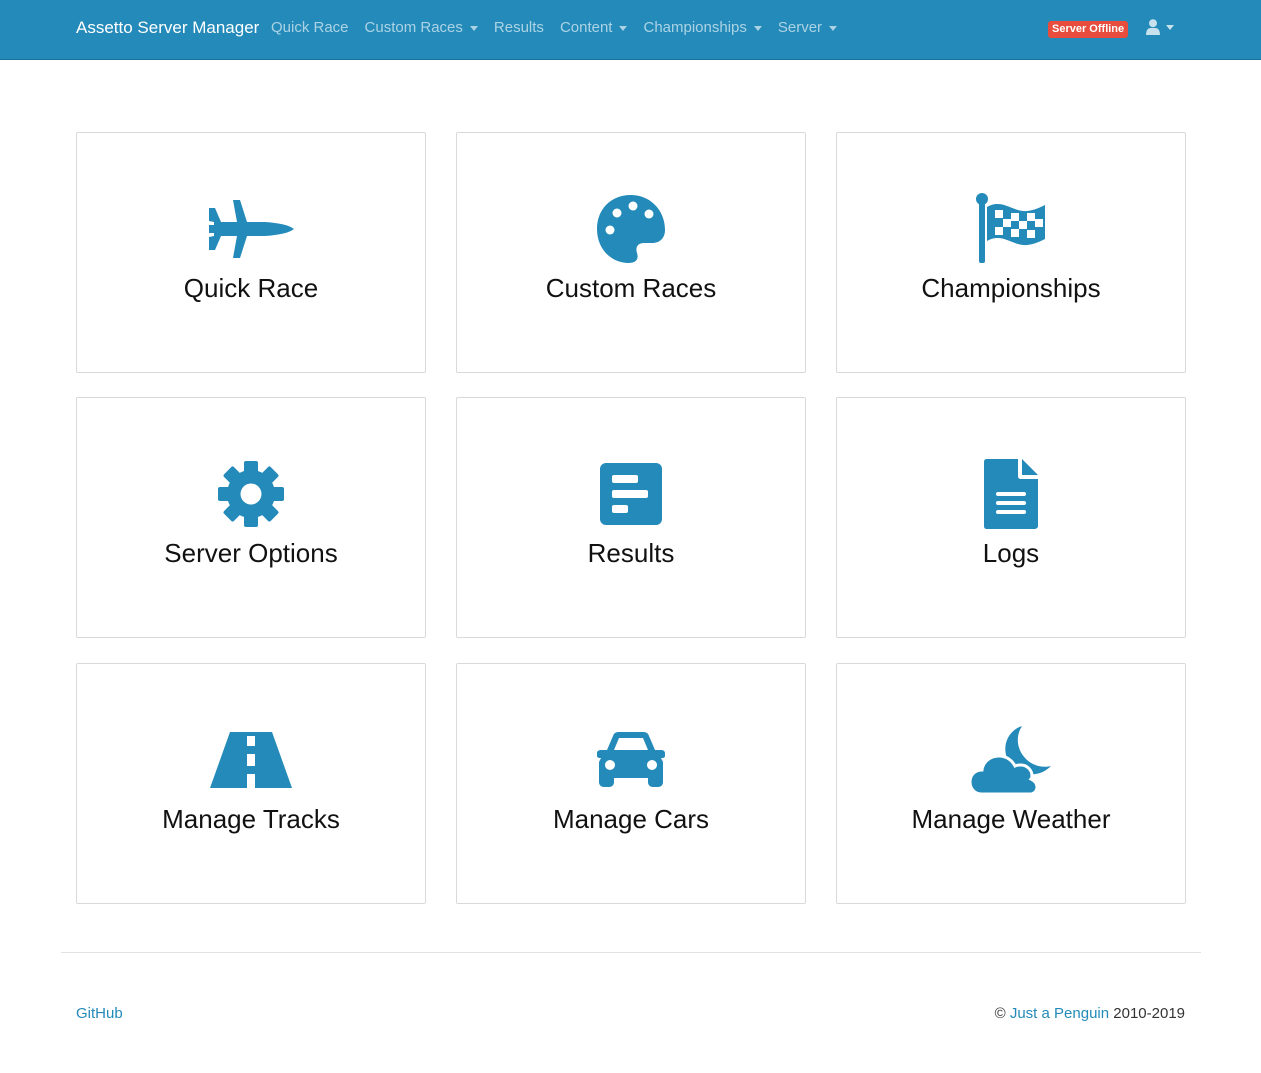 The height and width of the screenshot is (1073, 1261). Describe the element at coordinates (251, 494) in the screenshot. I see `gear-icon` at that location.